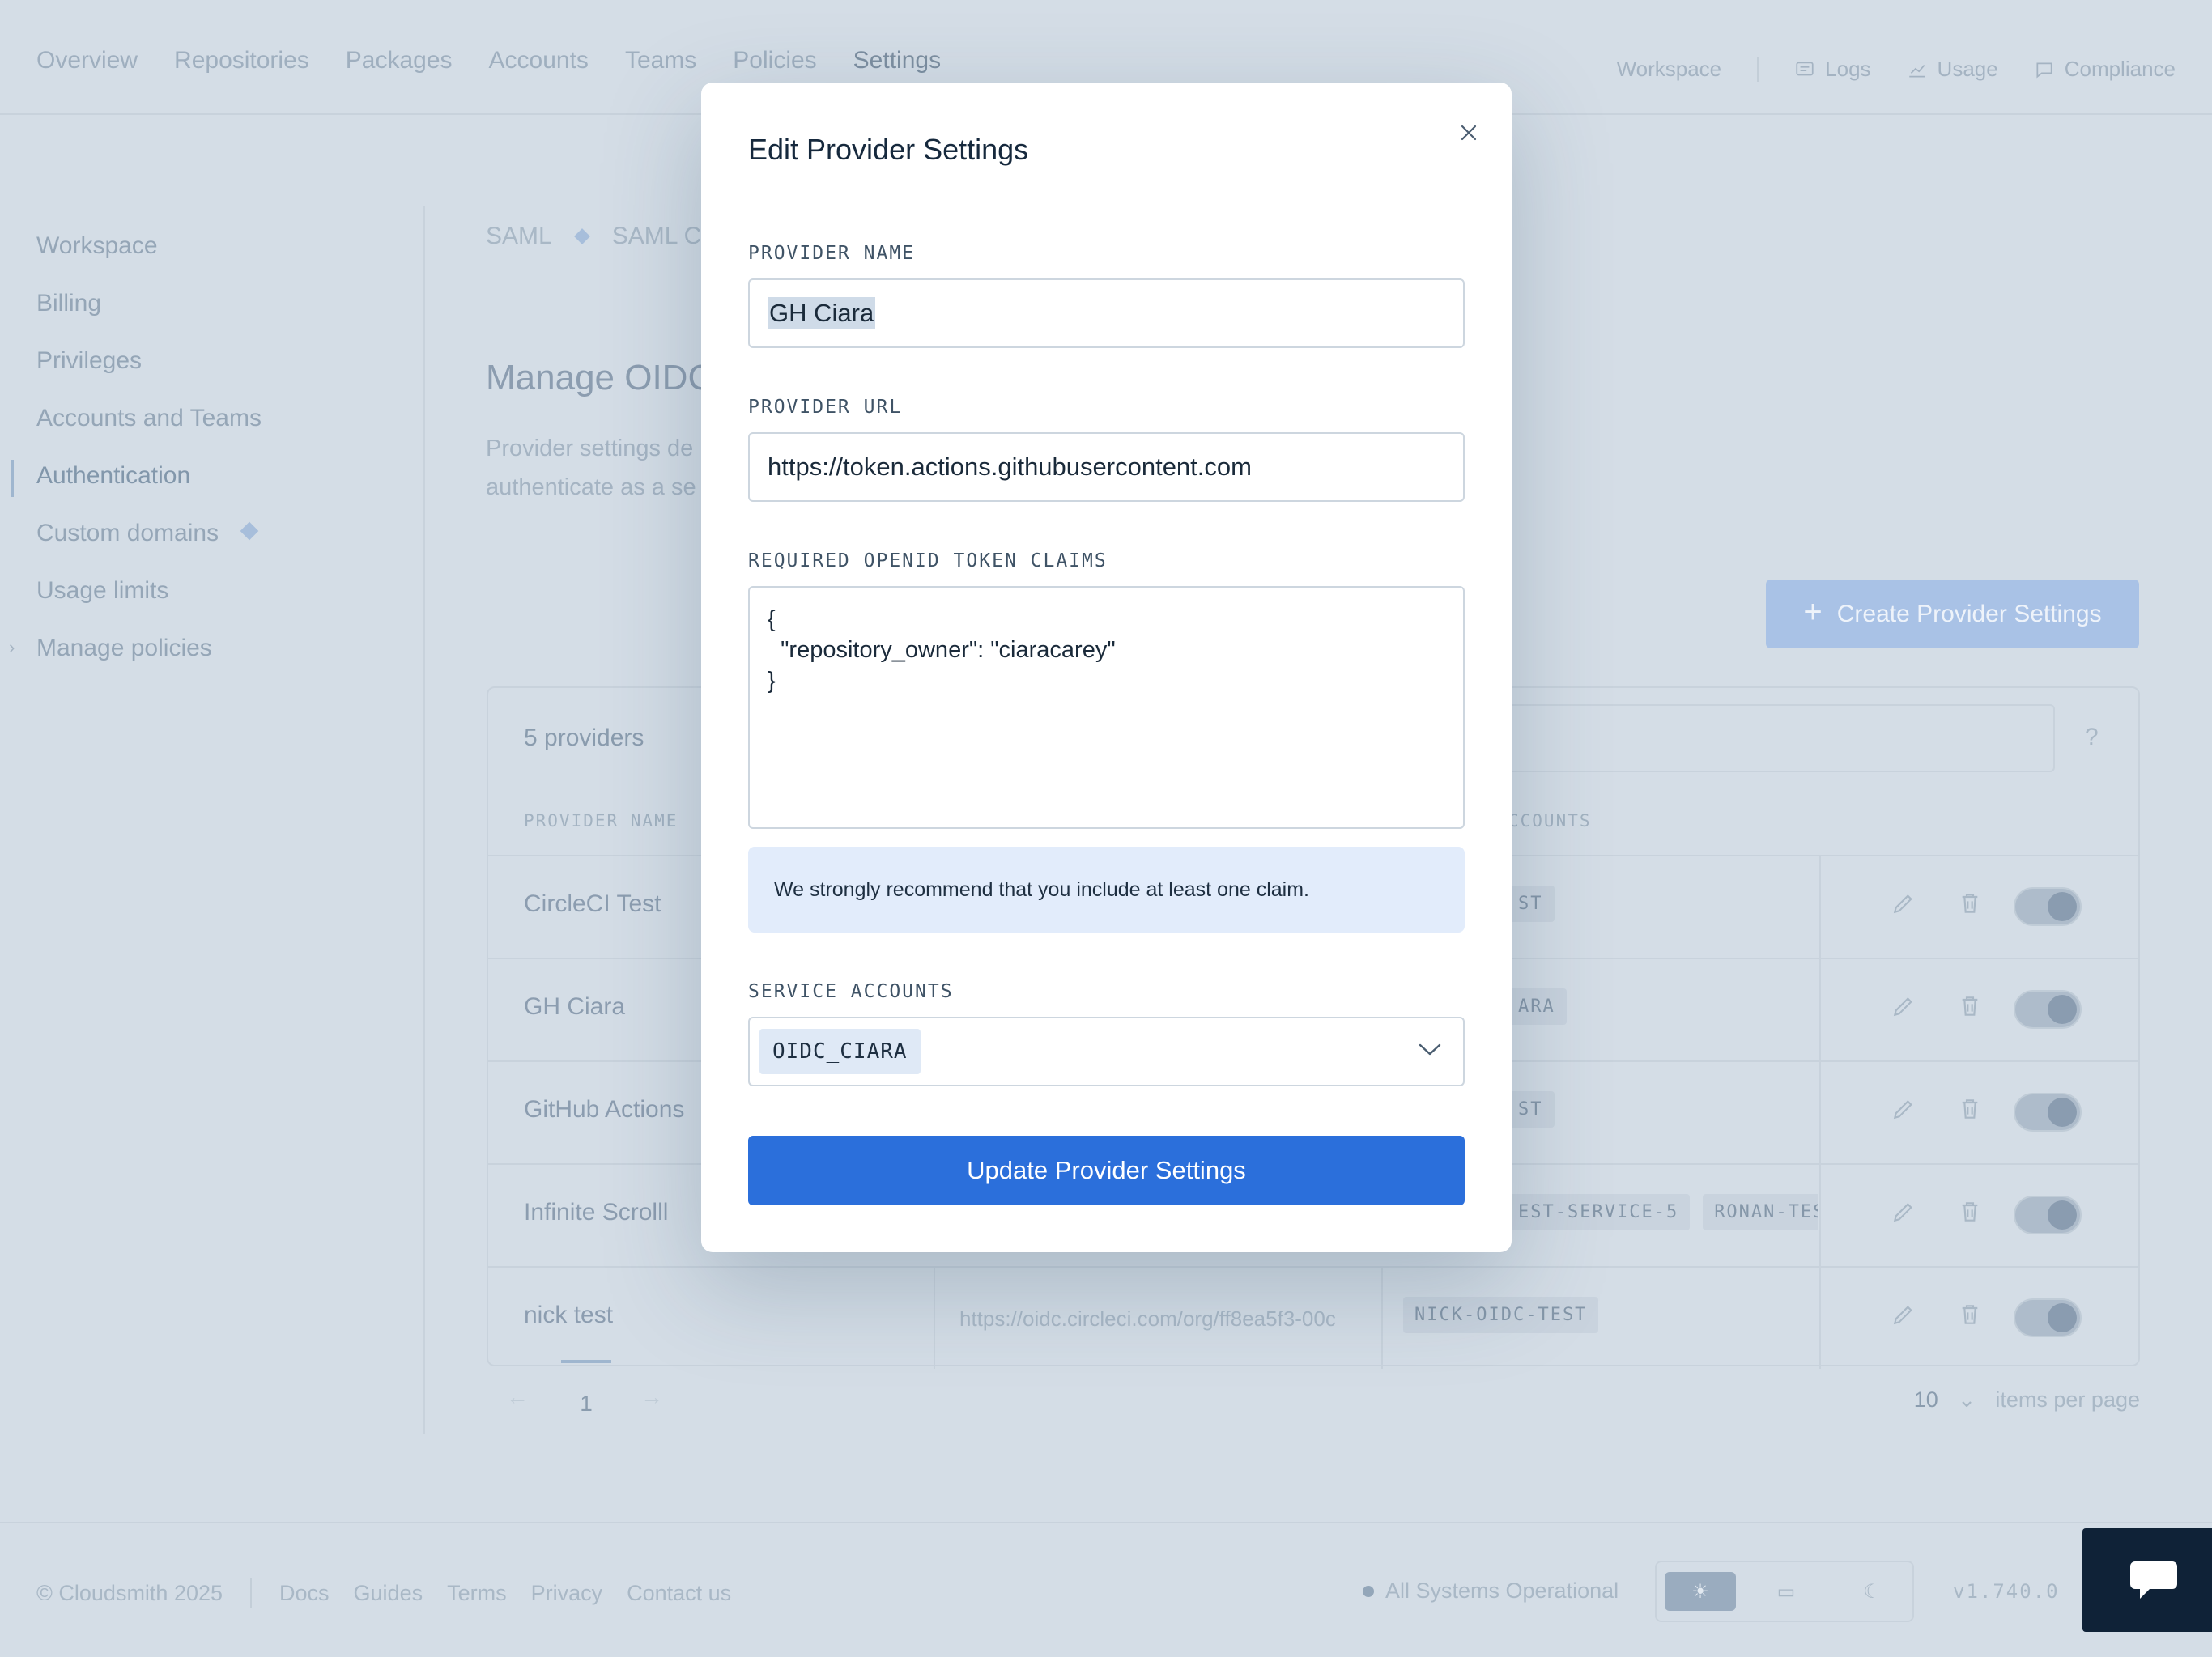 The height and width of the screenshot is (1657, 2212). I want to click on footer-link-contact: Contact us, so click(679, 1593).